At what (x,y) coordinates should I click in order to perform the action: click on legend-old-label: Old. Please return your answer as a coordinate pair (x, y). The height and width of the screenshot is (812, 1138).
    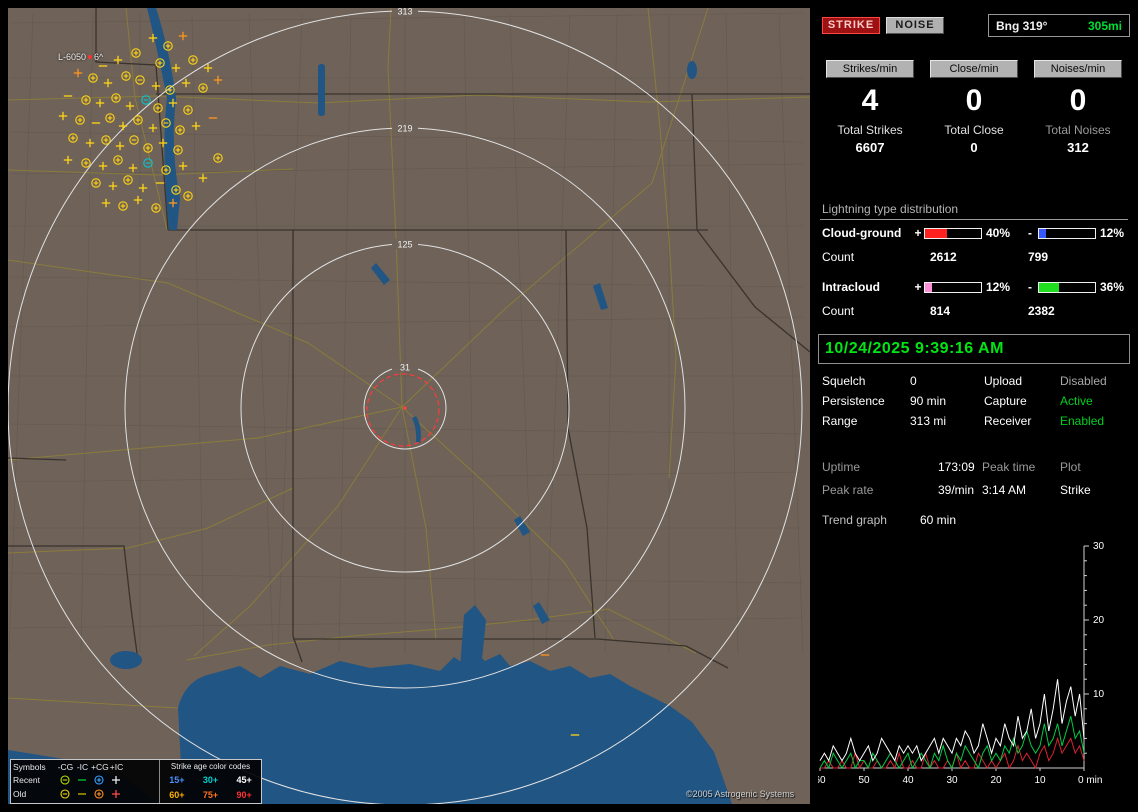
    Looking at the image, I should click on (20, 794).